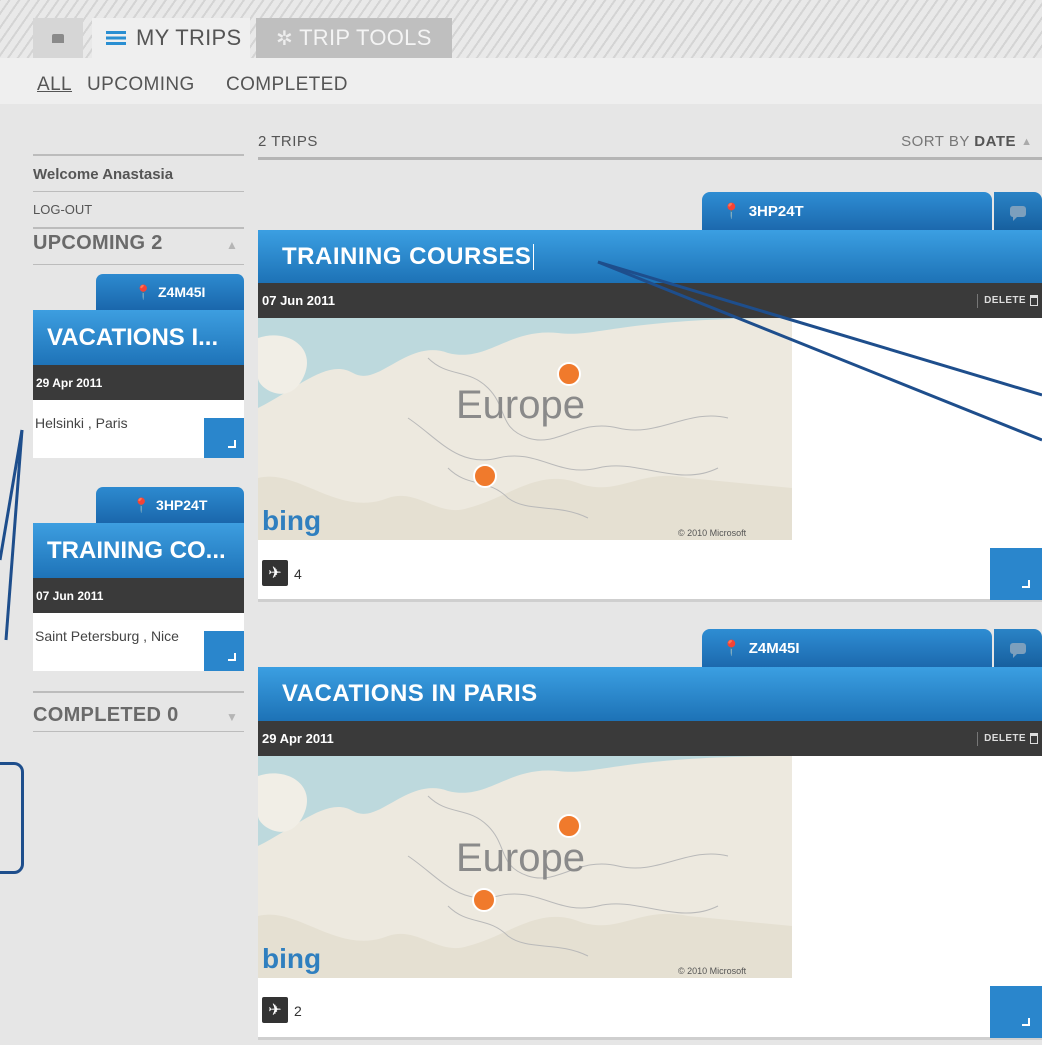 This screenshot has height=1045, width=1042. I want to click on trip-date: 07 Jun 2011, so click(298, 300).